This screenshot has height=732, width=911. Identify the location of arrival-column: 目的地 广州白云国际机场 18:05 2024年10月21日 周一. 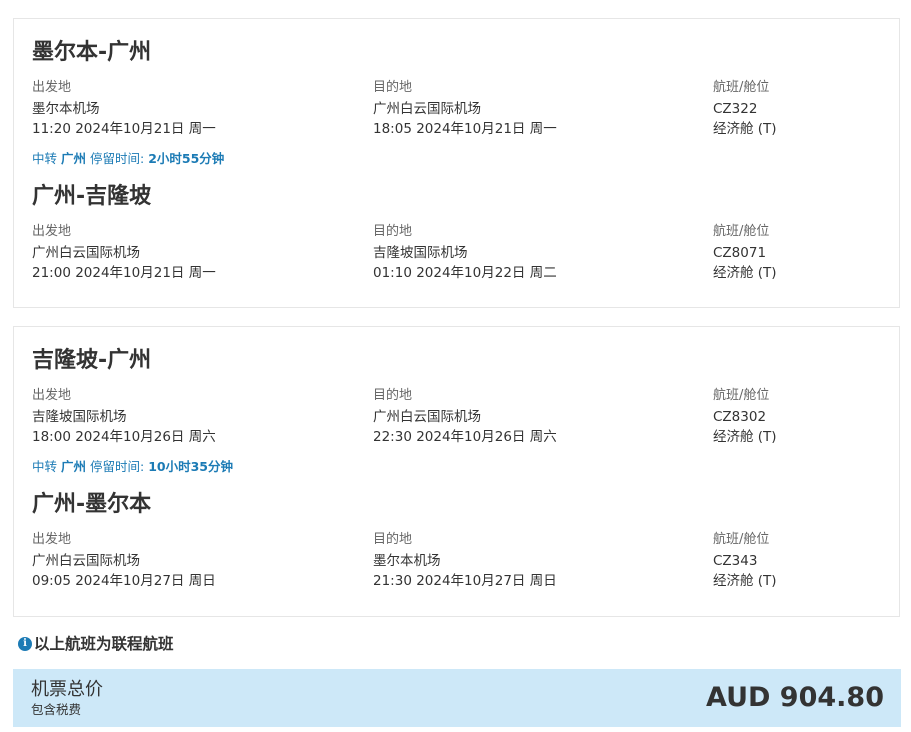
(465, 108).